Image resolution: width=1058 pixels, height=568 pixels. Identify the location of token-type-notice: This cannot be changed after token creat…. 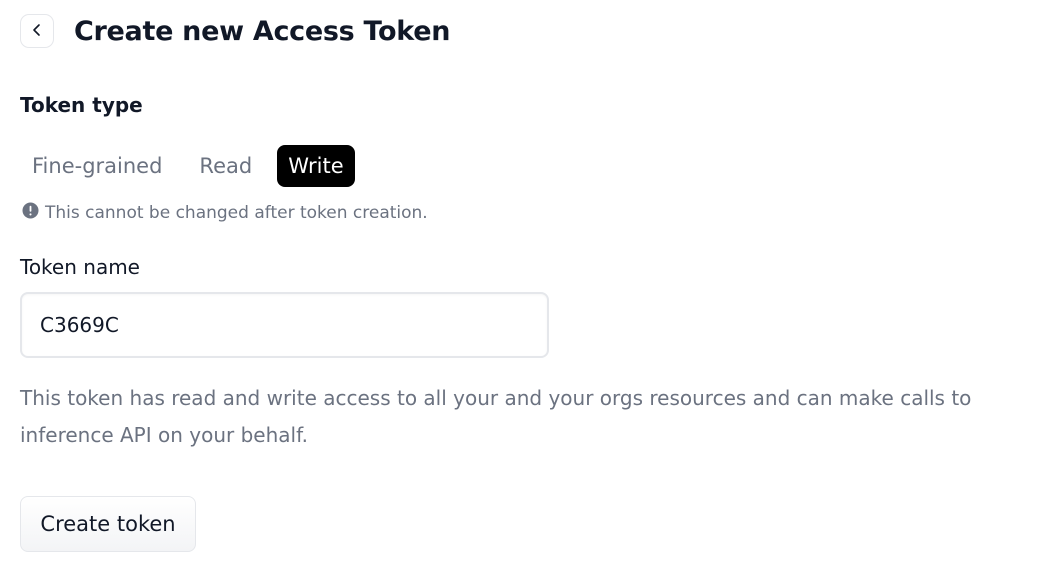
(225, 213).